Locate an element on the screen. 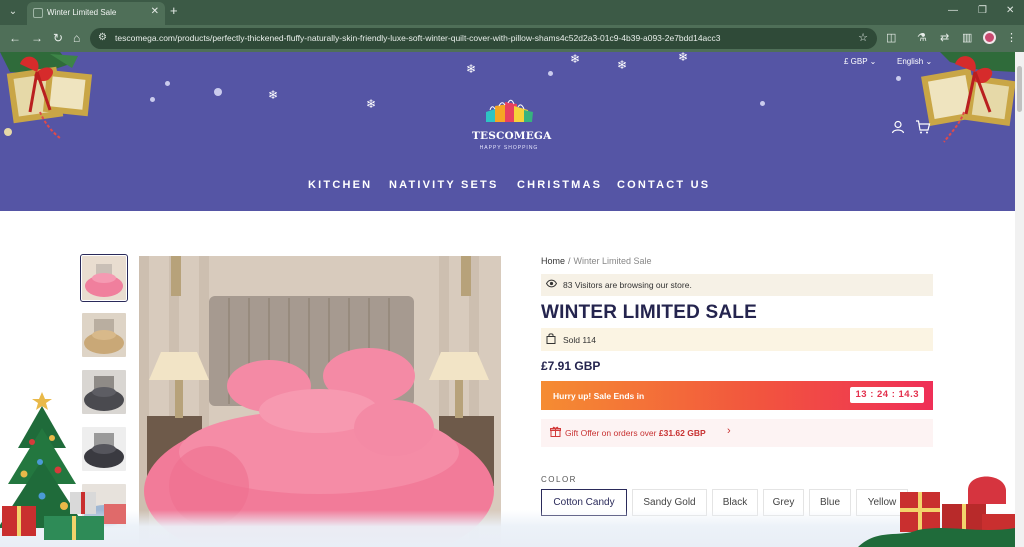 Image resolution: width=1024 pixels, height=547 pixels. gift-icon is located at coordinates (555, 433).